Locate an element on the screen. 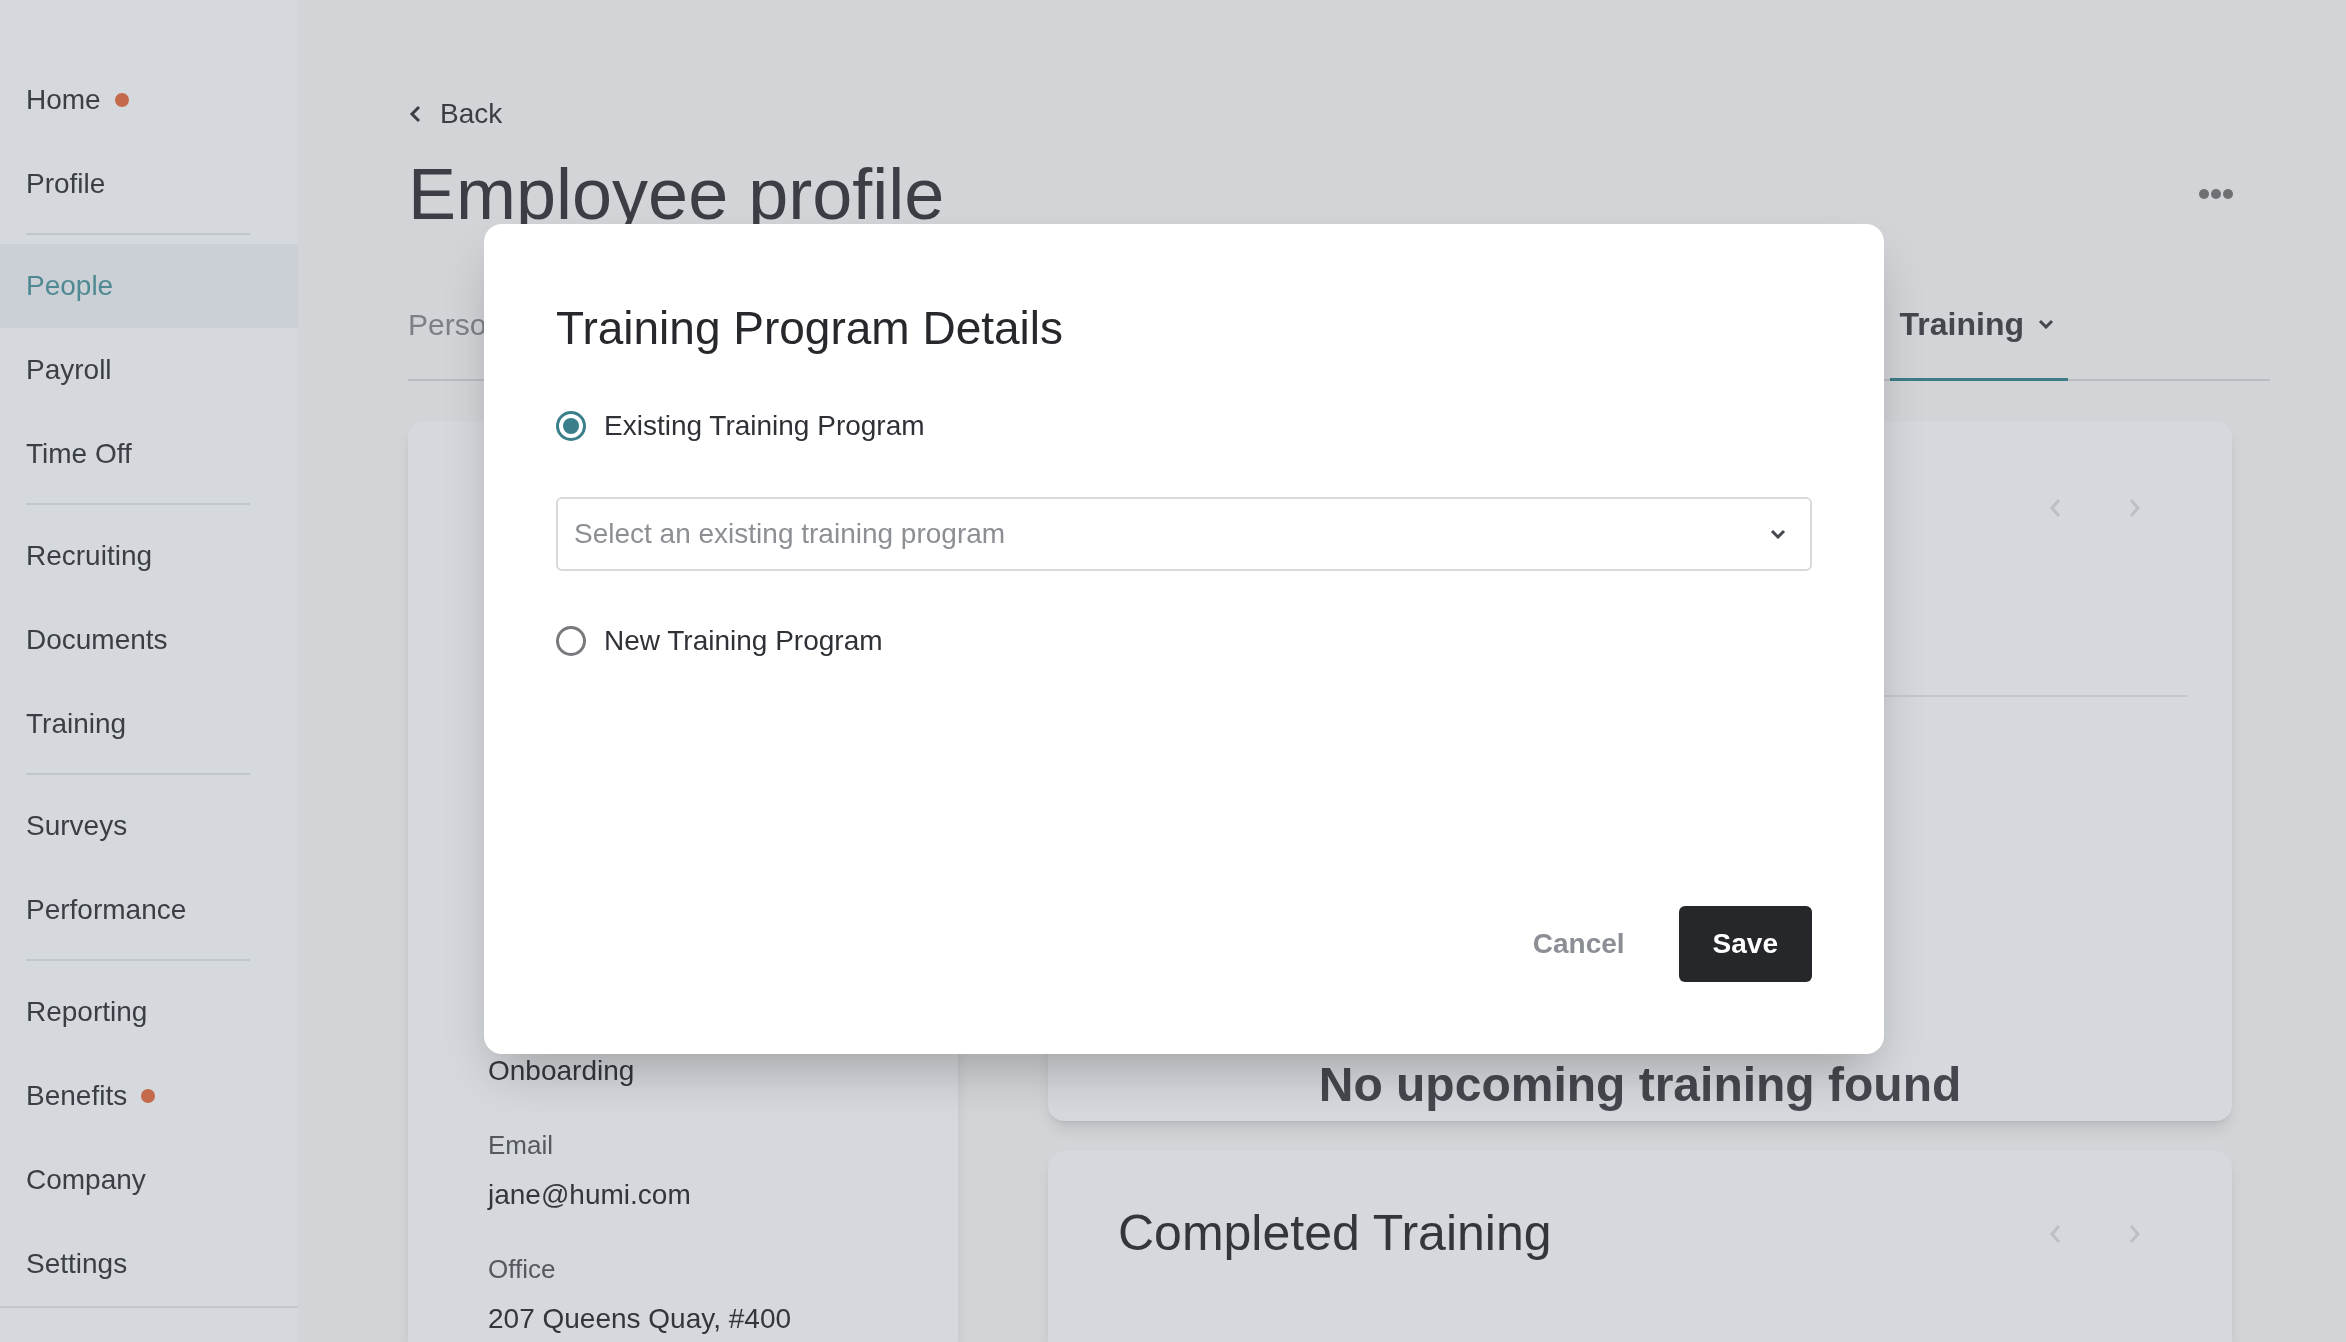 The image size is (2346, 1342). field-value: 207 Queens Quay, #400 is located at coordinates (640, 1319).